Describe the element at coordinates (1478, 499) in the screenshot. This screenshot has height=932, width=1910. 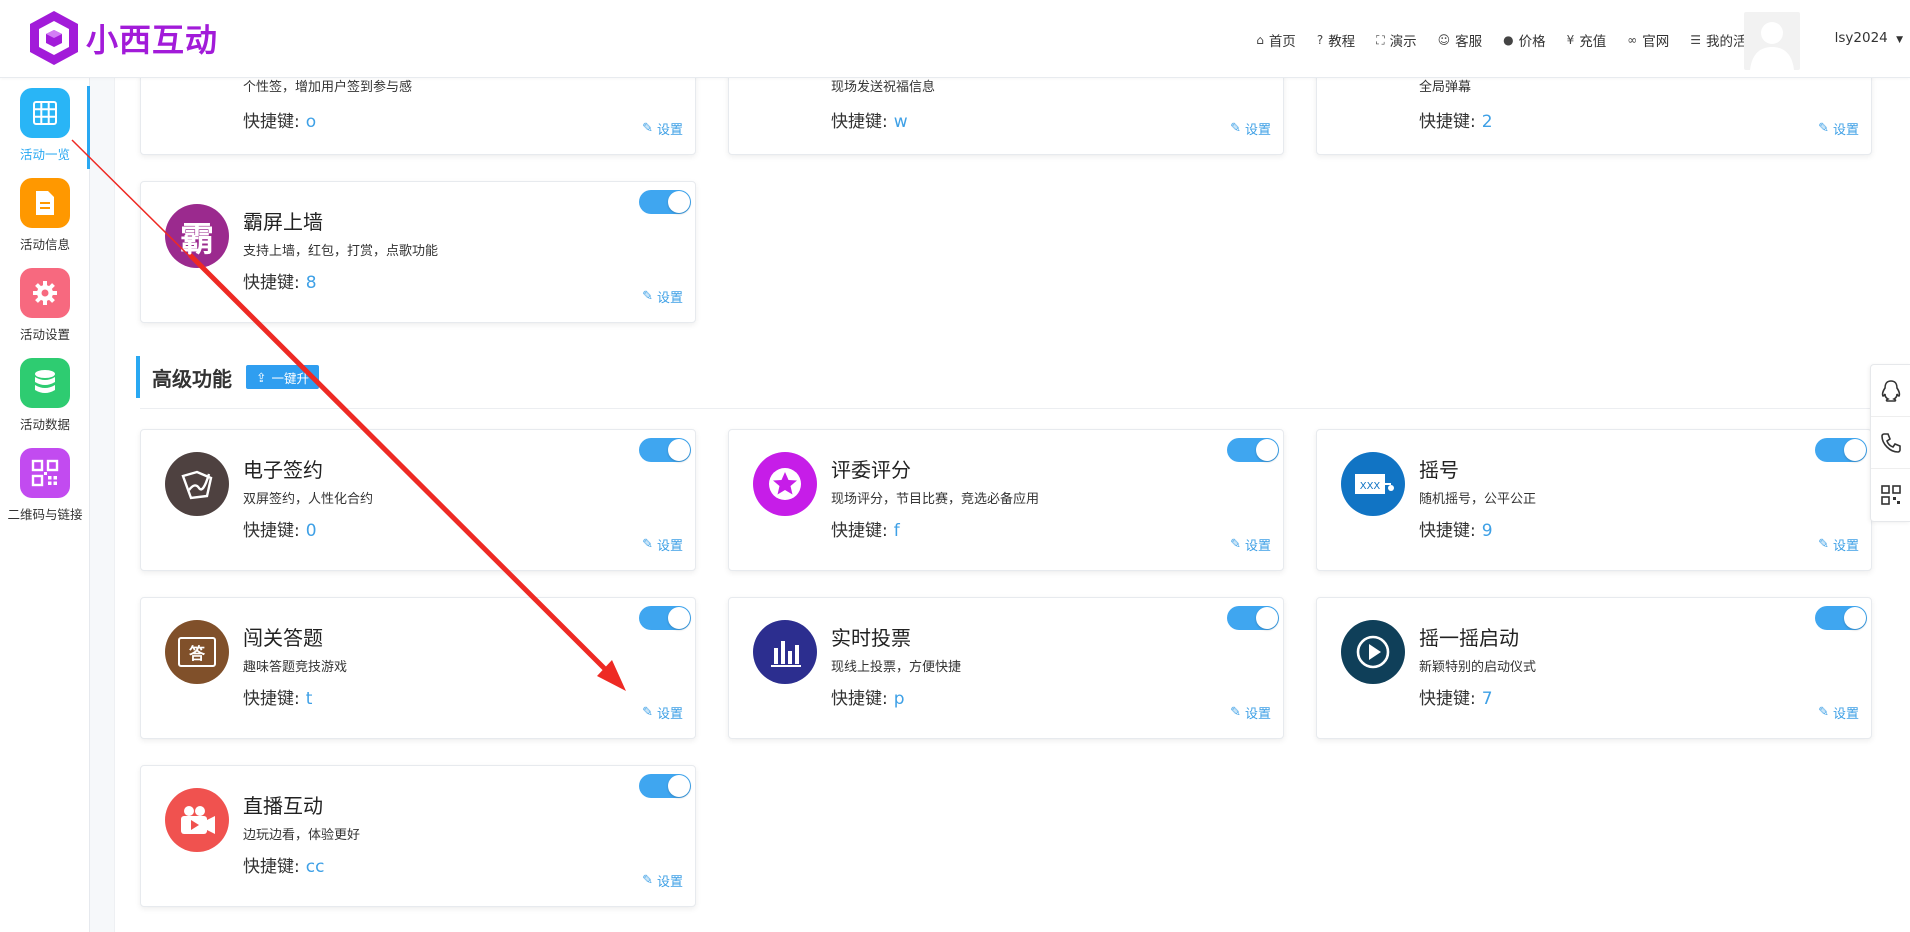
I see `card-description: 随机摇号，公平公正` at that location.